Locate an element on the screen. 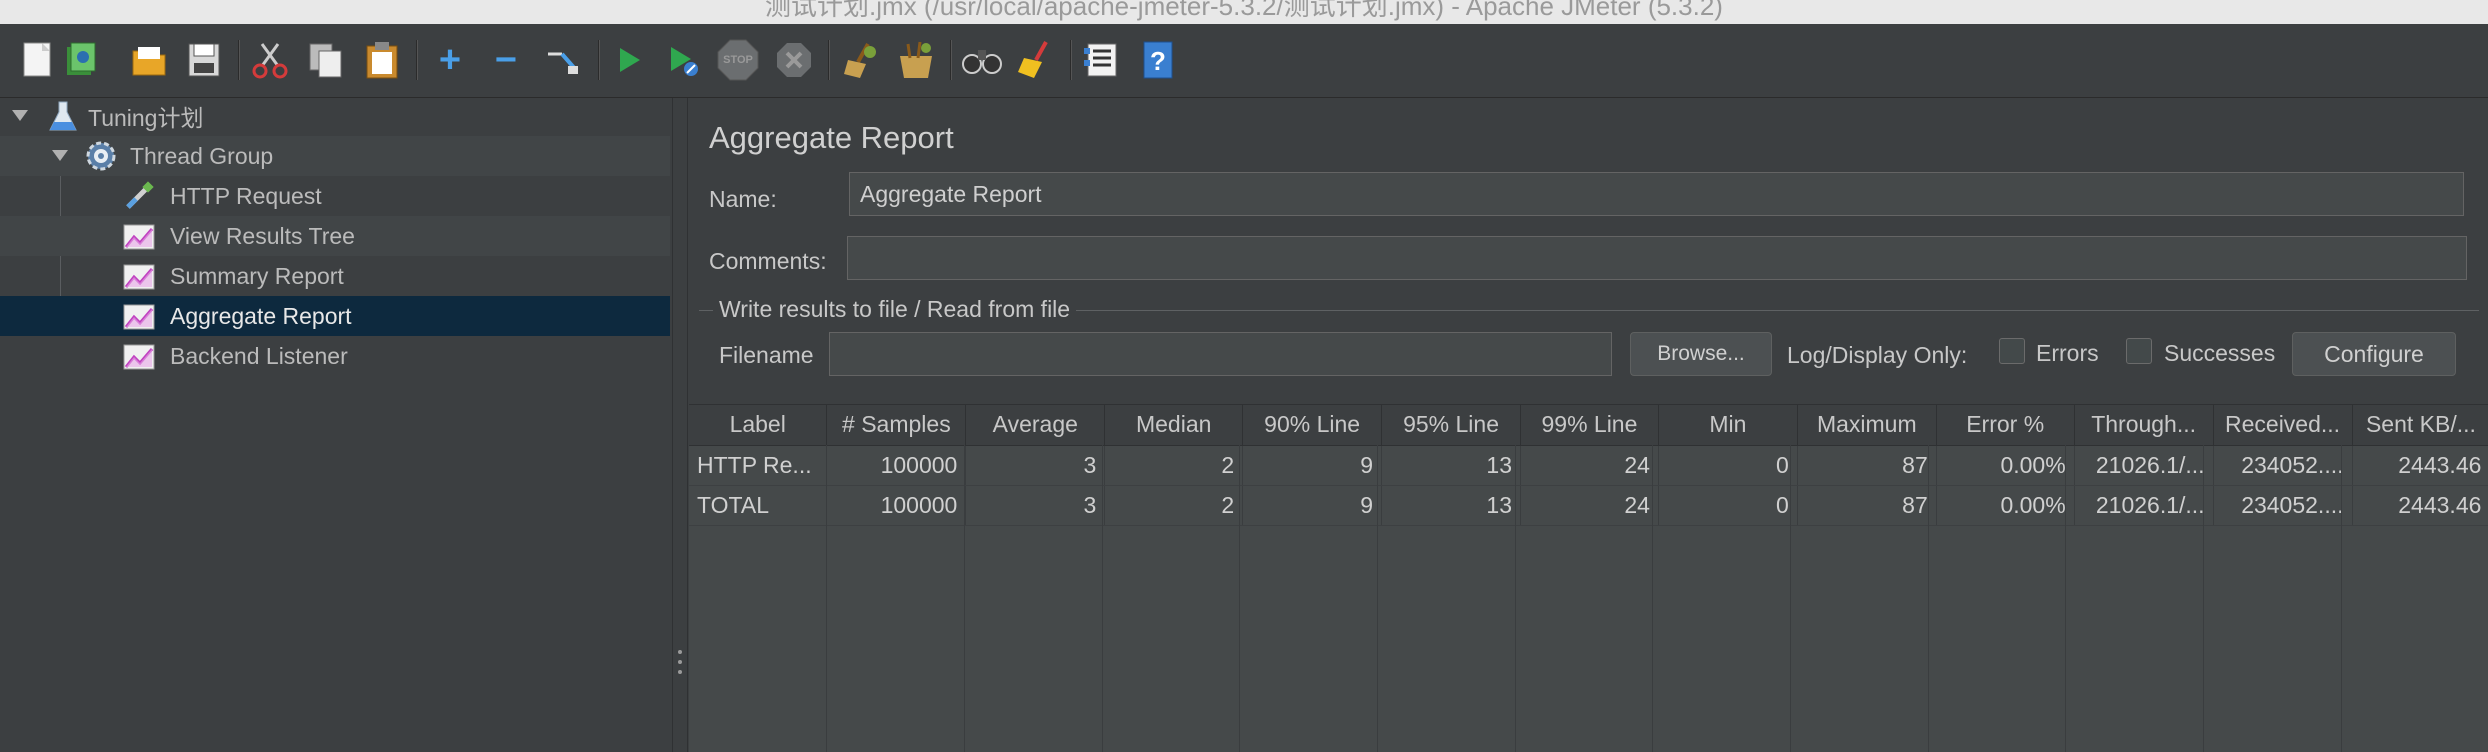 This screenshot has width=2488, height=752. toolbar: + − STOP ? is located at coordinates (1244, 61).